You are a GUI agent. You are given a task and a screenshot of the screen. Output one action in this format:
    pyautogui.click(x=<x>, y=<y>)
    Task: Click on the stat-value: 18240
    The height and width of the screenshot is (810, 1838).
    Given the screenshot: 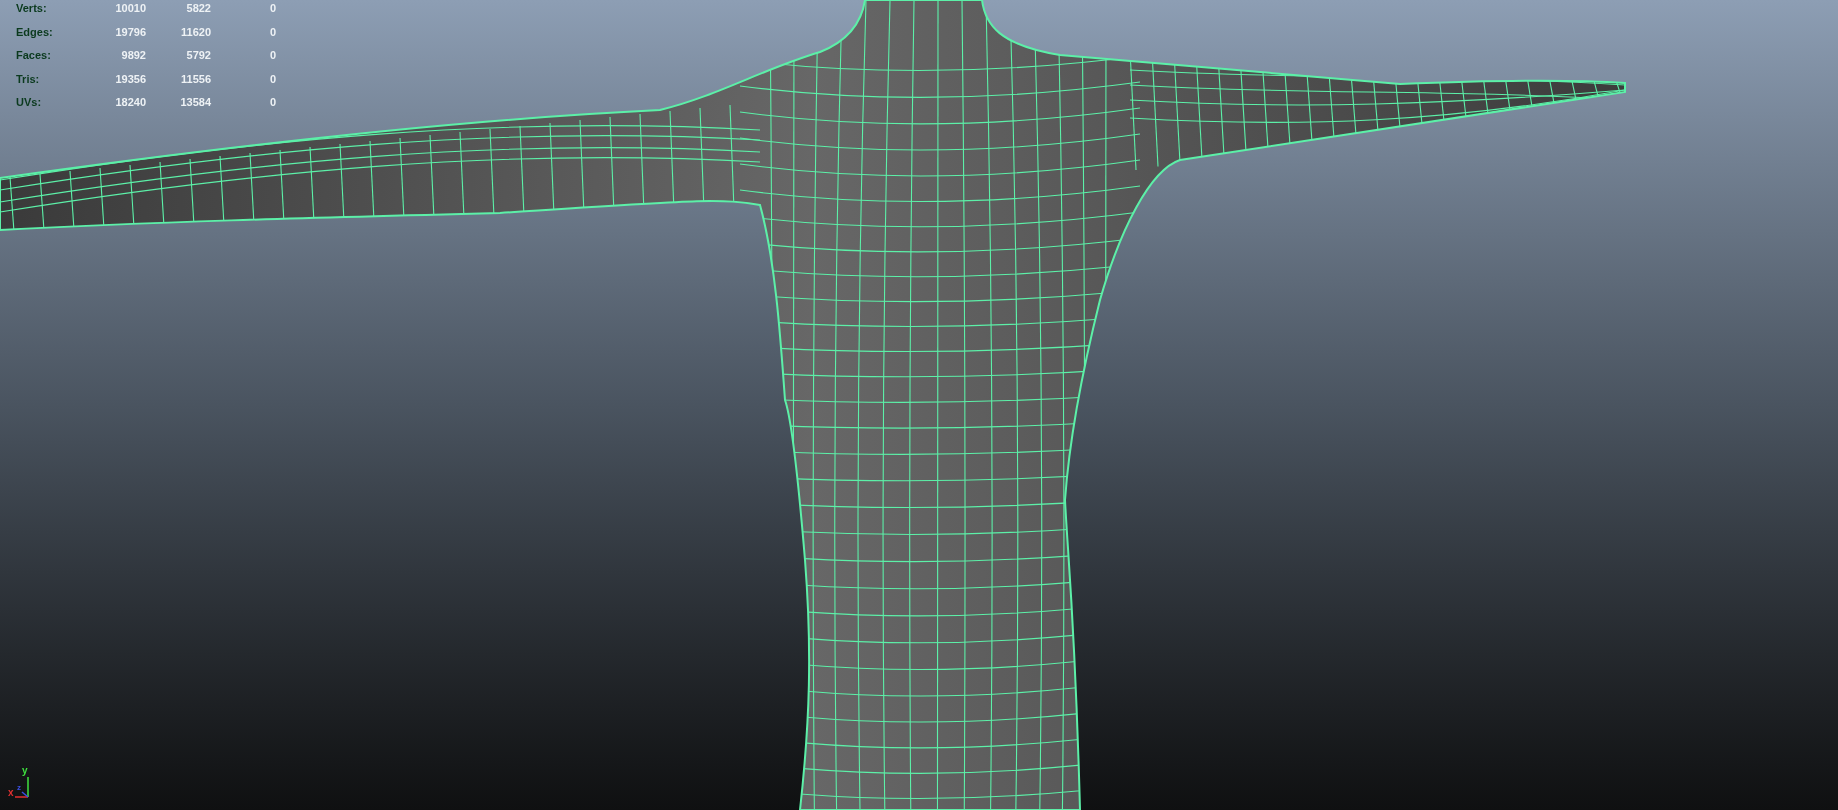 What is the action you would take?
    pyautogui.click(x=130, y=102)
    